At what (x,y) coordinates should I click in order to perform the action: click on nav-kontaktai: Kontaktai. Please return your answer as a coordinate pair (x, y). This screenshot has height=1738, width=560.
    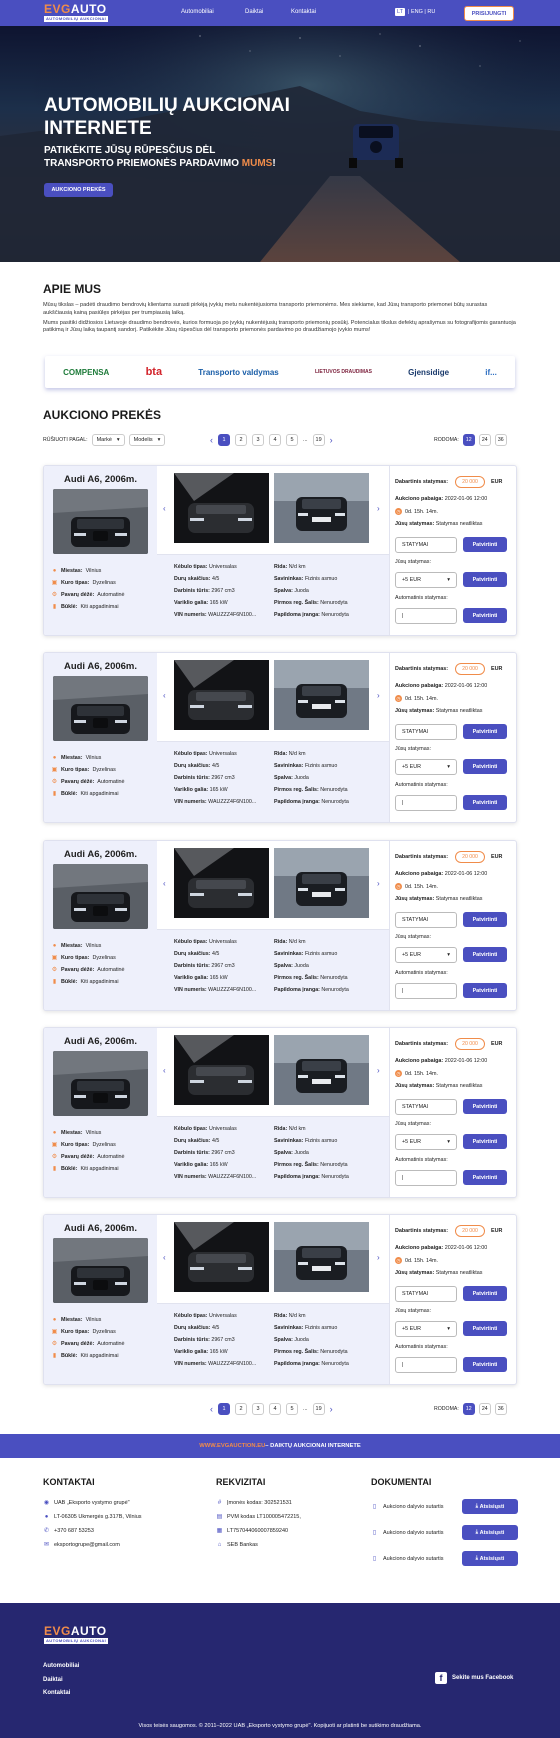
    Looking at the image, I should click on (303, 12).